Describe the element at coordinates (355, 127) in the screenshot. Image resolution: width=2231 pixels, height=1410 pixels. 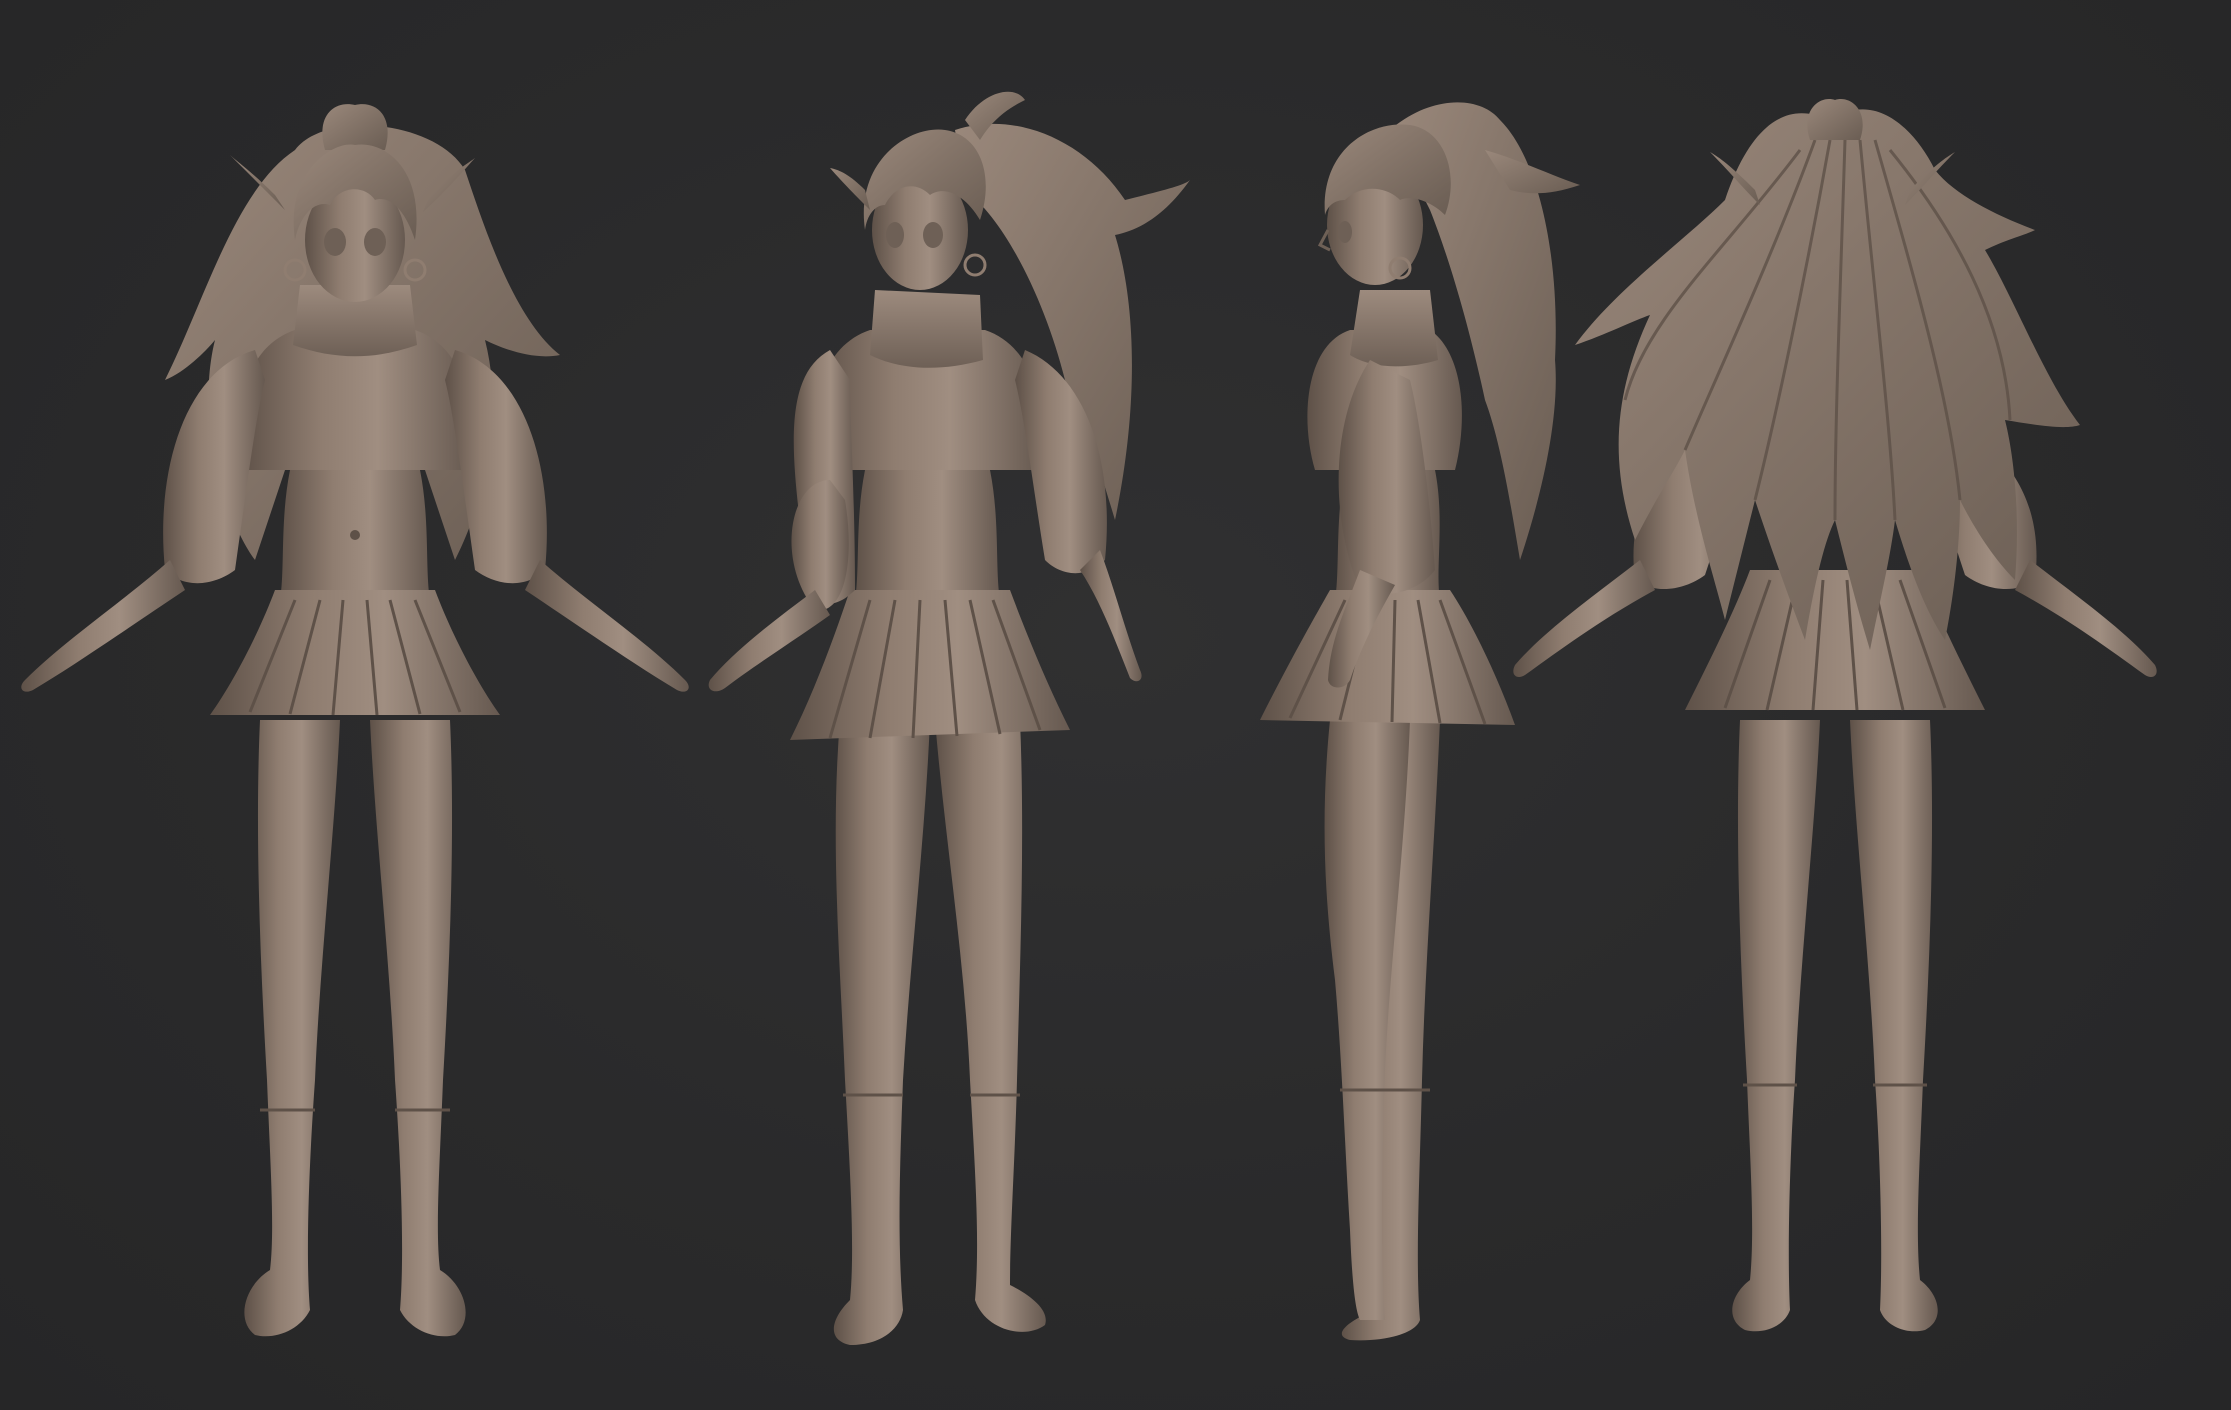
I see `front-hair-bun` at that location.